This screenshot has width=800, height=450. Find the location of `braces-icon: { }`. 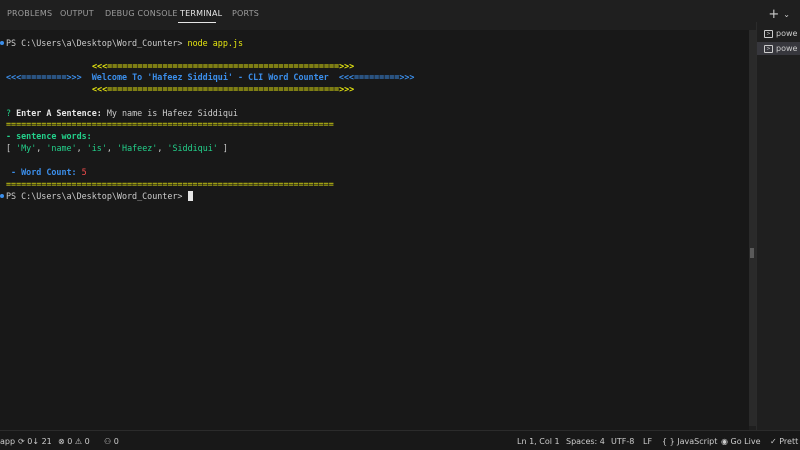

braces-icon: { } is located at coordinates (668, 441).